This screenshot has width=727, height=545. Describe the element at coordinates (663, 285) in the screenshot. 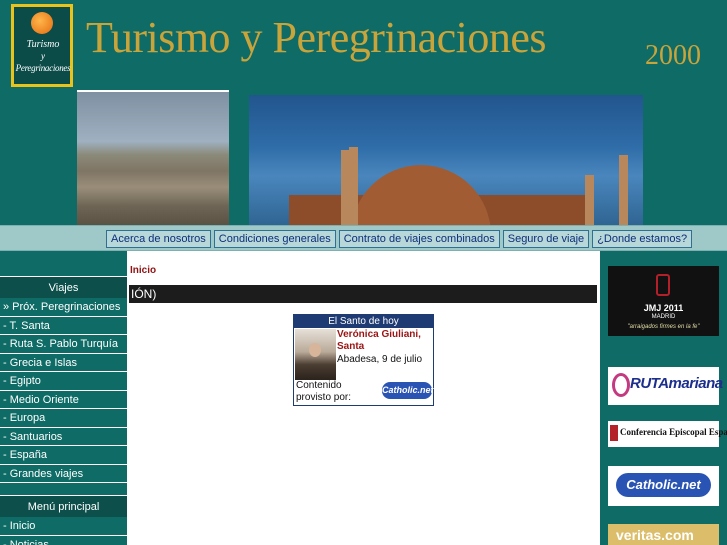

I see `jmj-cross-icon` at that location.